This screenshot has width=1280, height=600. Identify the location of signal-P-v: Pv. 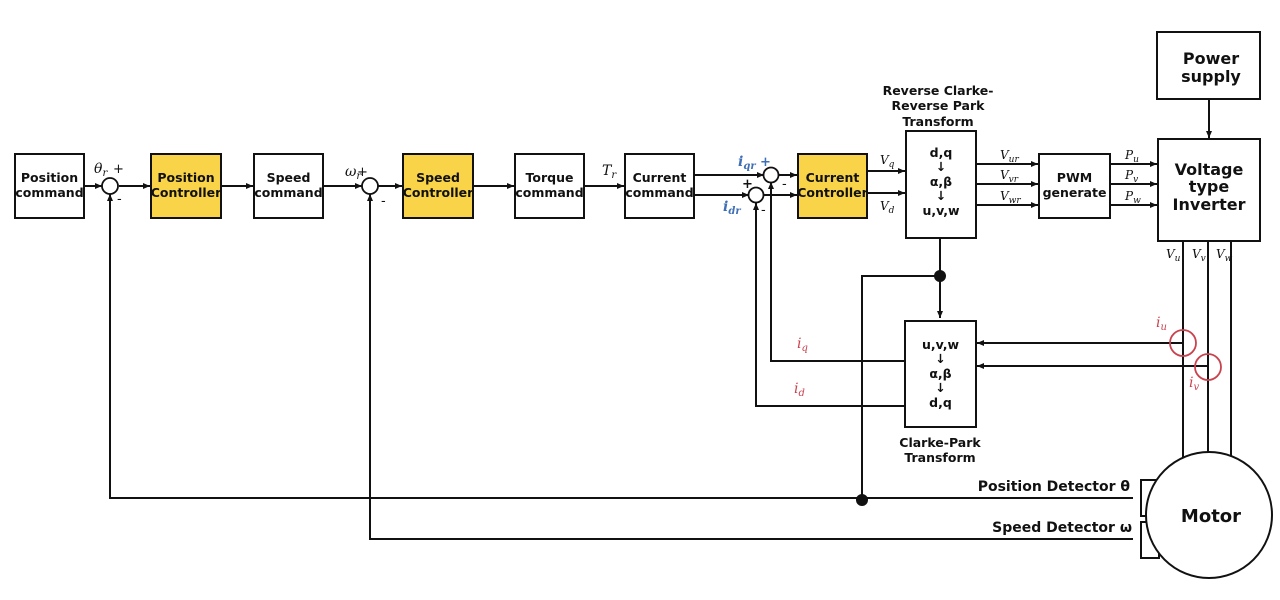
(1131, 176).